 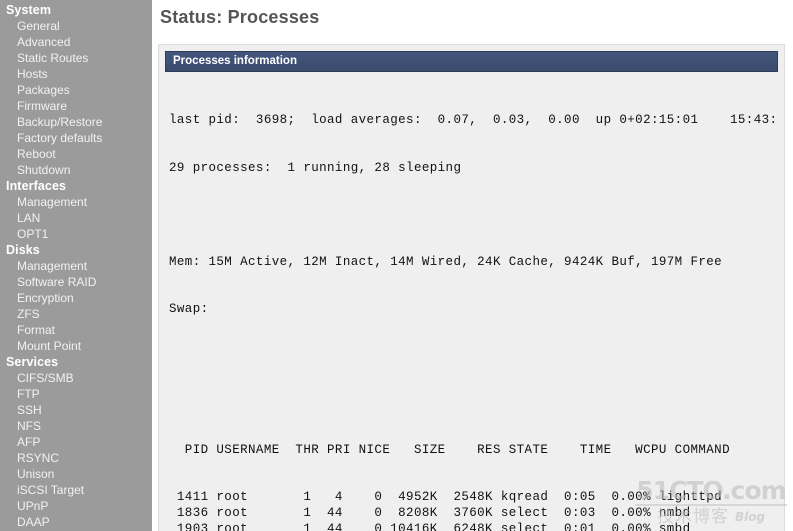 What do you see at coordinates (76, 26) in the screenshot?
I see `sidebar-item-general: General` at bounding box center [76, 26].